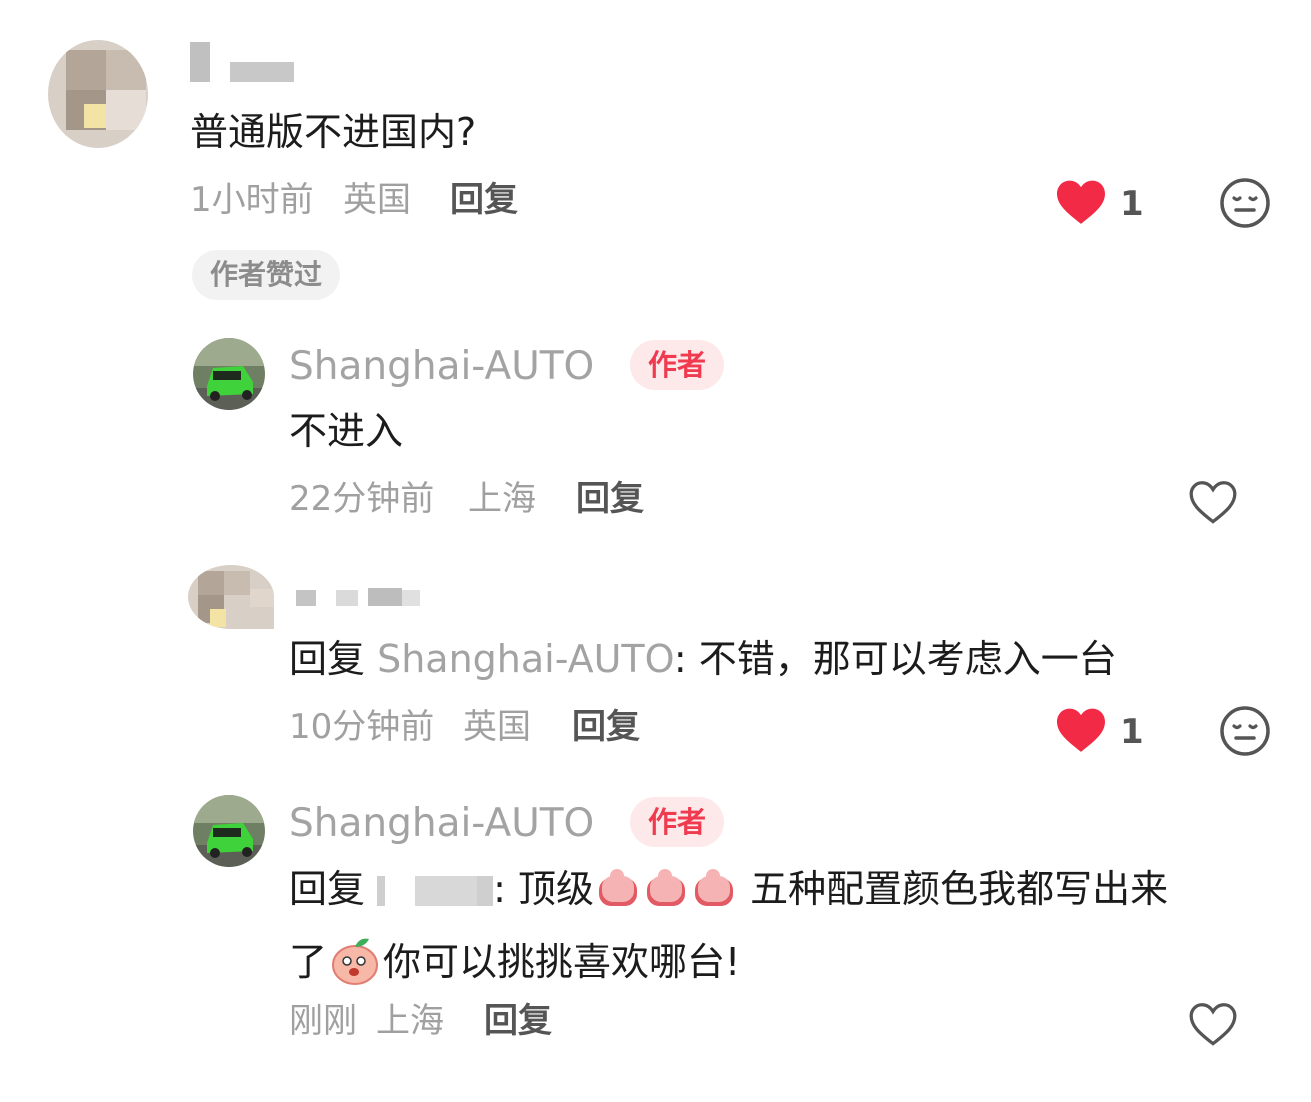 This screenshot has width=1311, height=1102. I want to click on comment-body: : 顶级, so click(543, 889).